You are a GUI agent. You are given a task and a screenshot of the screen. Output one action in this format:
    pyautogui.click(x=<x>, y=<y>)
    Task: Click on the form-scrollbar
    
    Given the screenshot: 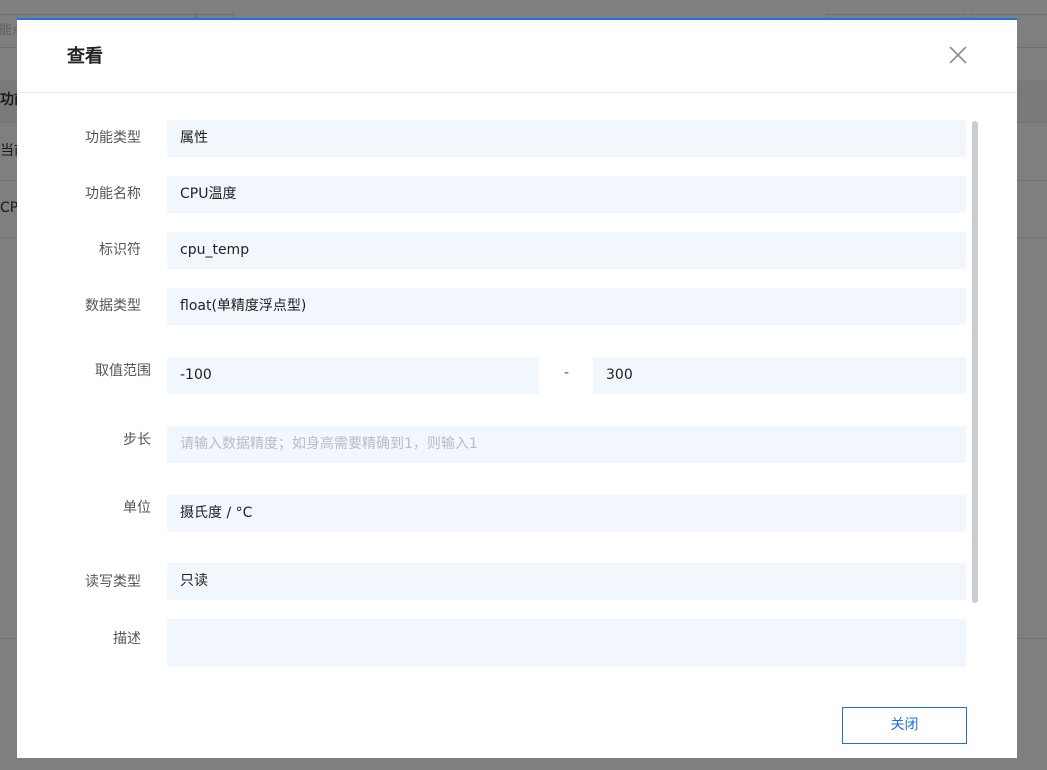 What is the action you would take?
    pyautogui.click(x=975, y=362)
    